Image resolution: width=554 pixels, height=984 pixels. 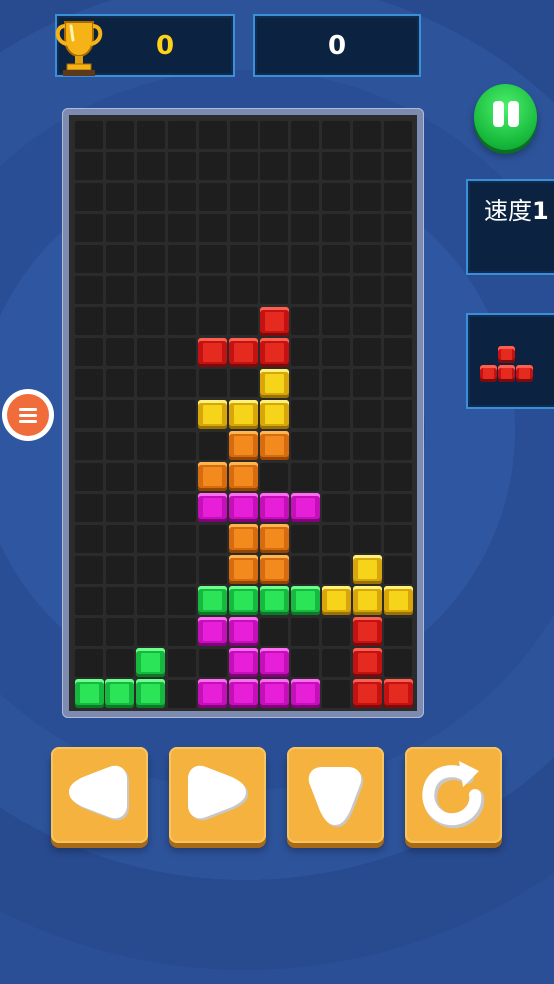 I want to click on current-score-panel: 0, so click(x=337, y=45).